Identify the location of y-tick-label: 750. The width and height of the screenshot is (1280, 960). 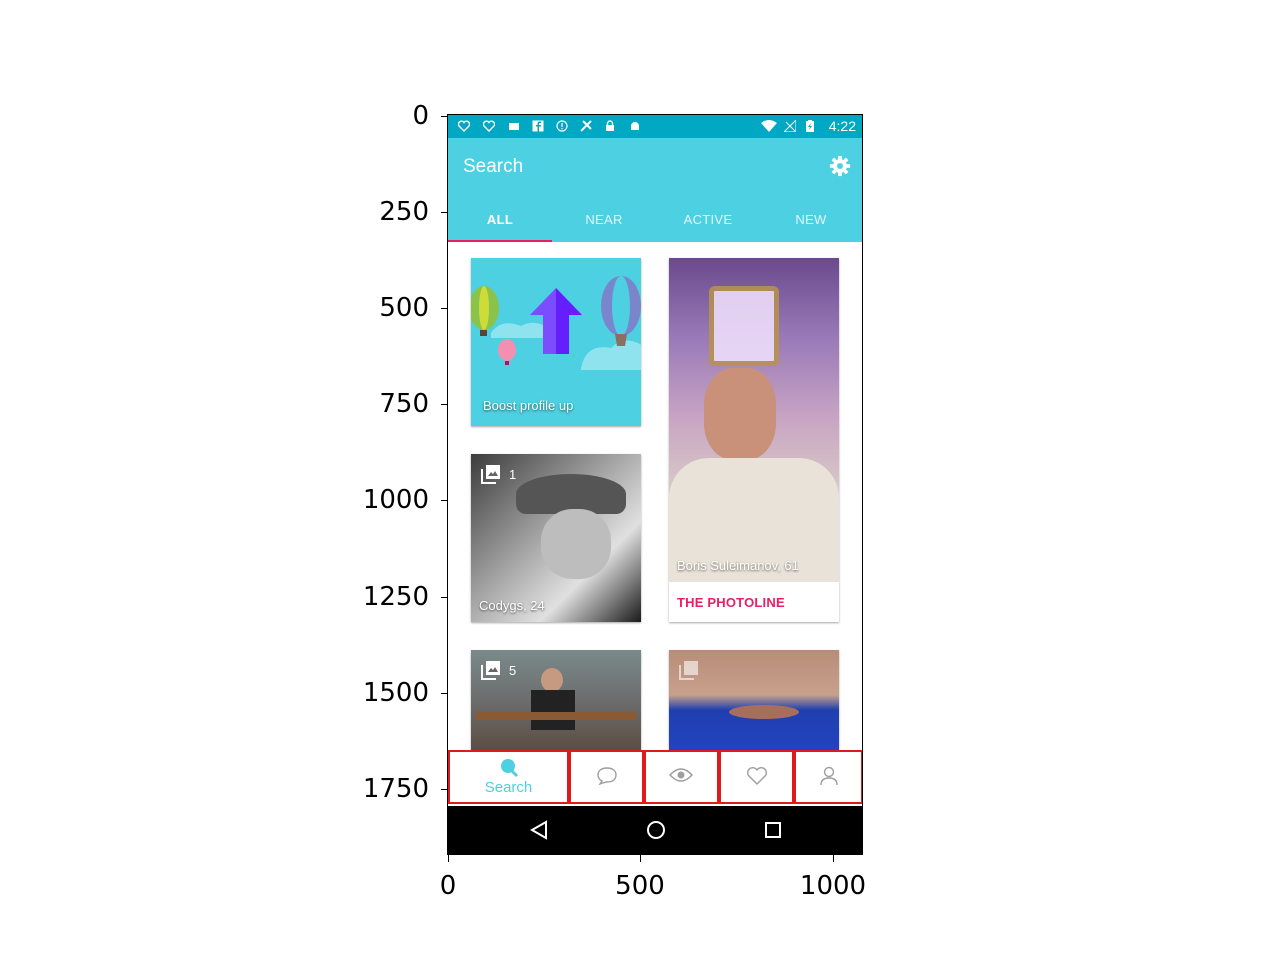
(404, 404).